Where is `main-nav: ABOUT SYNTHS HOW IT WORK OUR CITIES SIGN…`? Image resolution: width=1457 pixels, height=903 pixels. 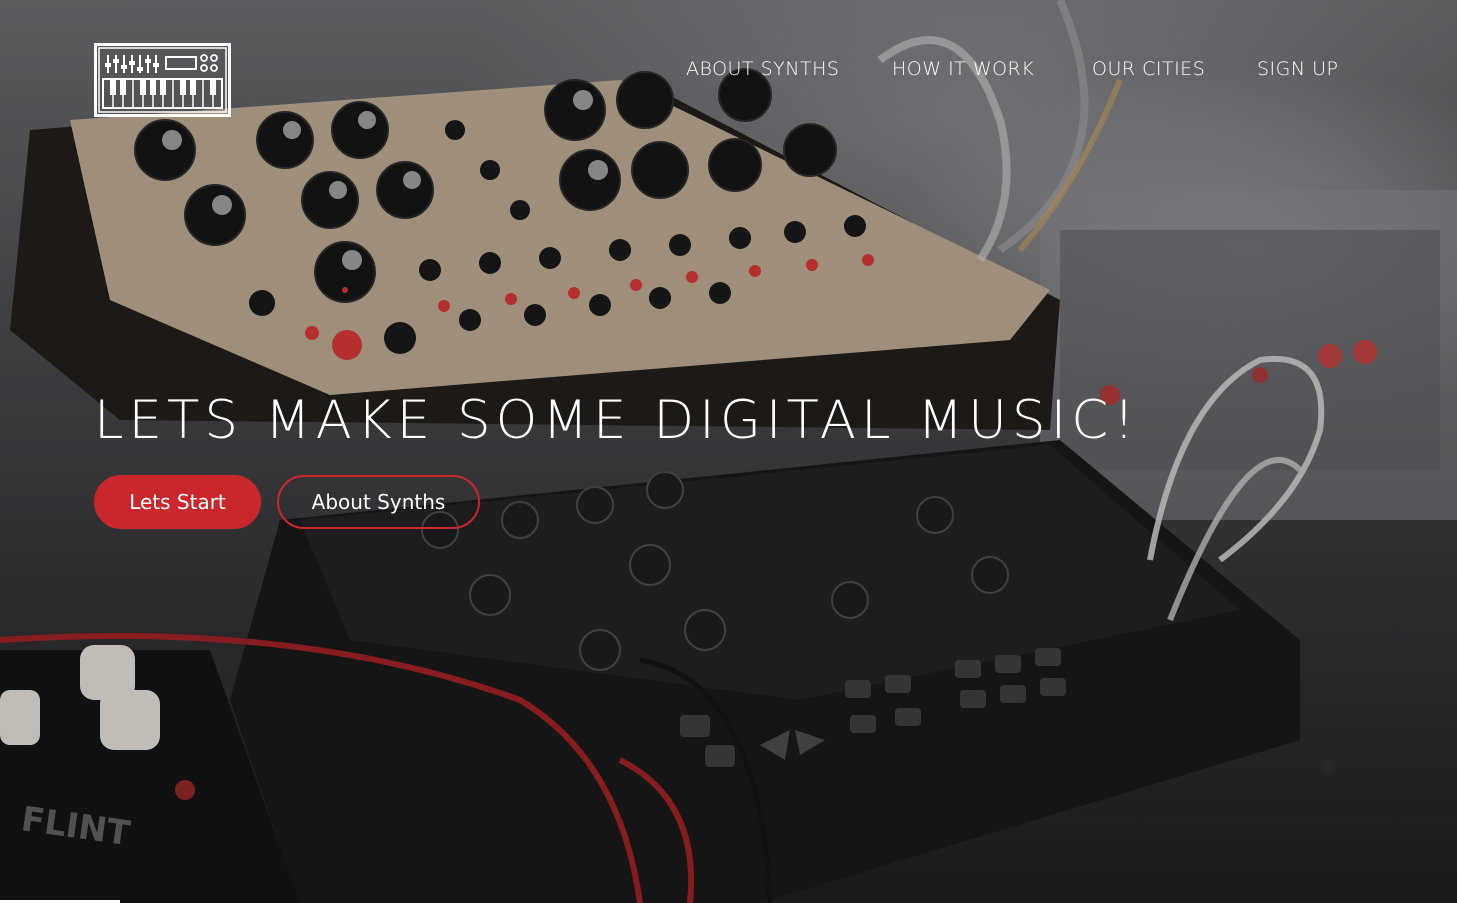 main-nav: ABOUT SYNTHS HOW IT WORK OUR CITIES SIGN… is located at coordinates (728, 72).